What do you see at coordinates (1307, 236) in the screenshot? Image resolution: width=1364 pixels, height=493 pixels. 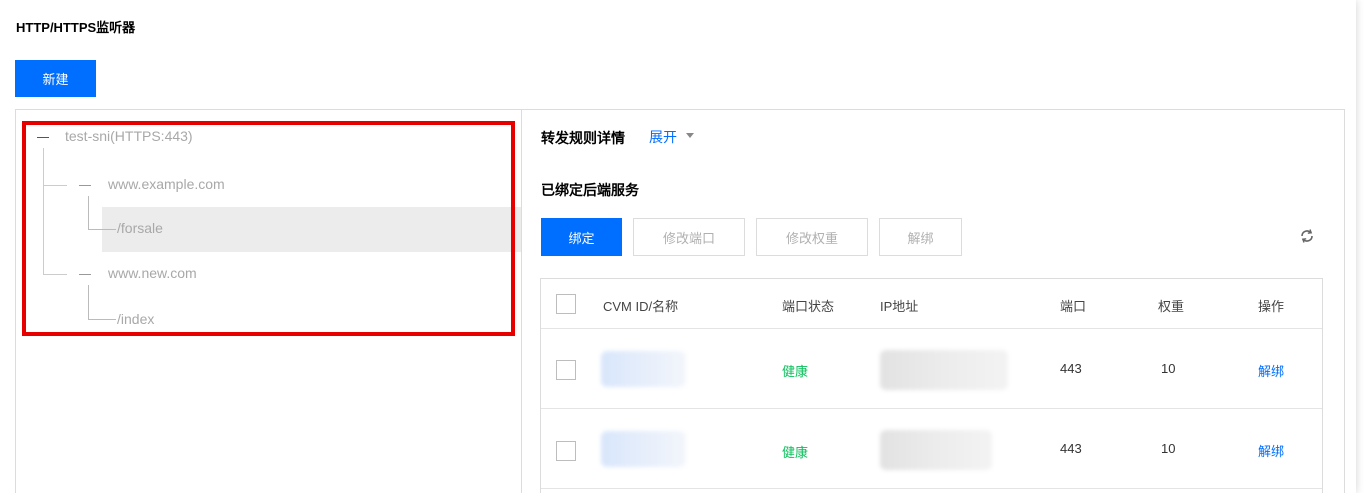 I see `refresh-icon` at bounding box center [1307, 236].